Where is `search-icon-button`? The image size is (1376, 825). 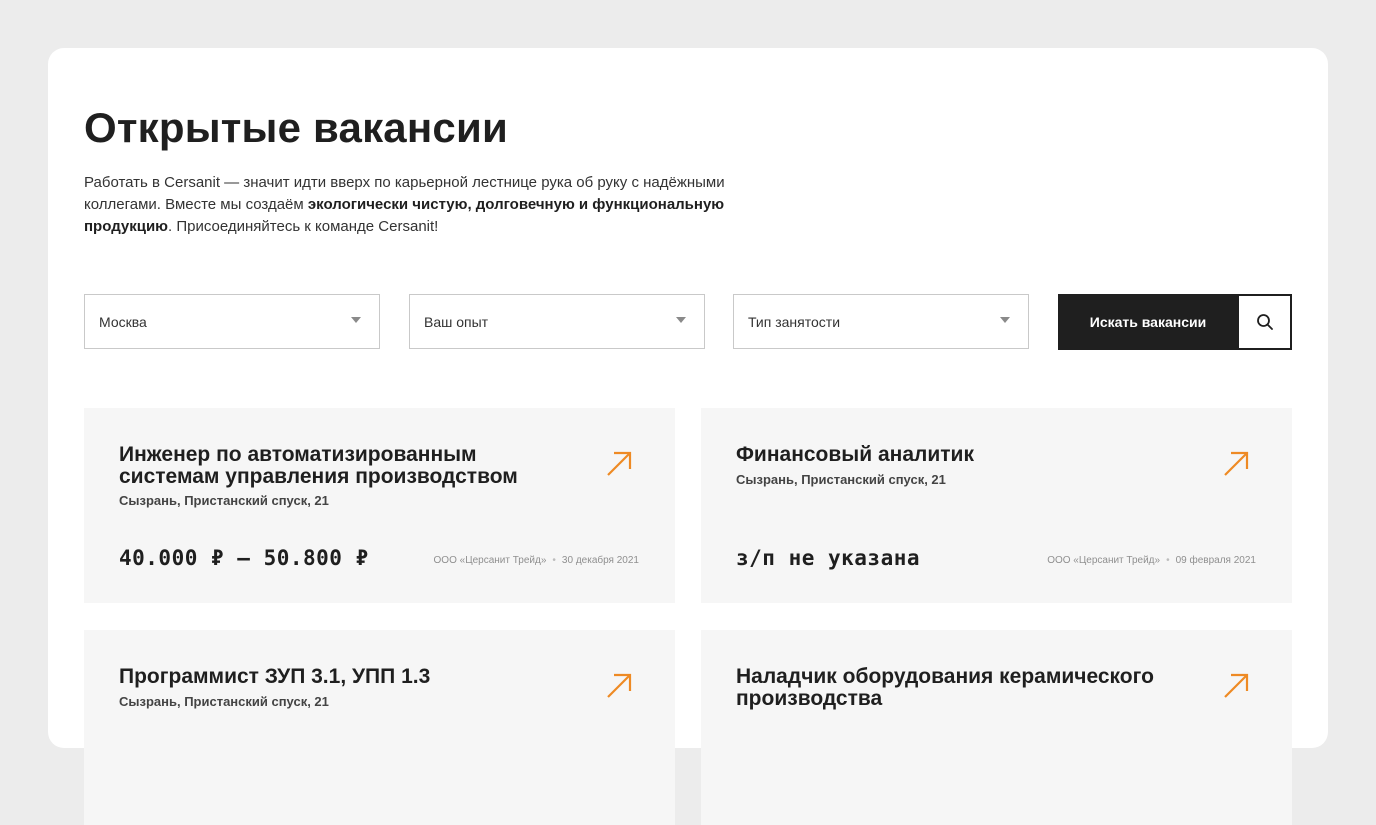
search-icon-button is located at coordinates (1264, 322).